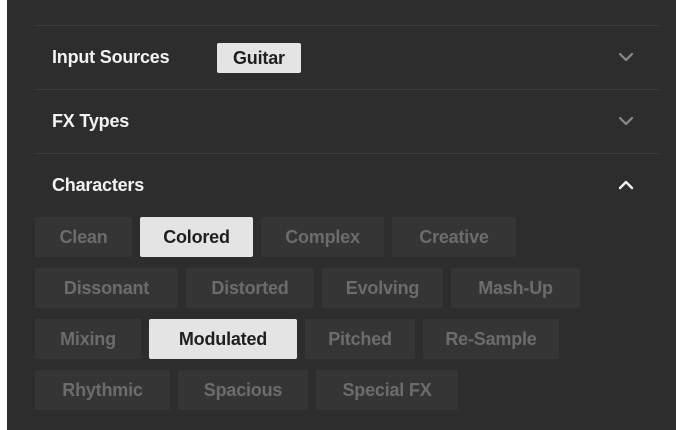 The height and width of the screenshot is (430, 676). I want to click on tag-row: Mixing Modulated Pitched Re-Sample, so click(347, 339).